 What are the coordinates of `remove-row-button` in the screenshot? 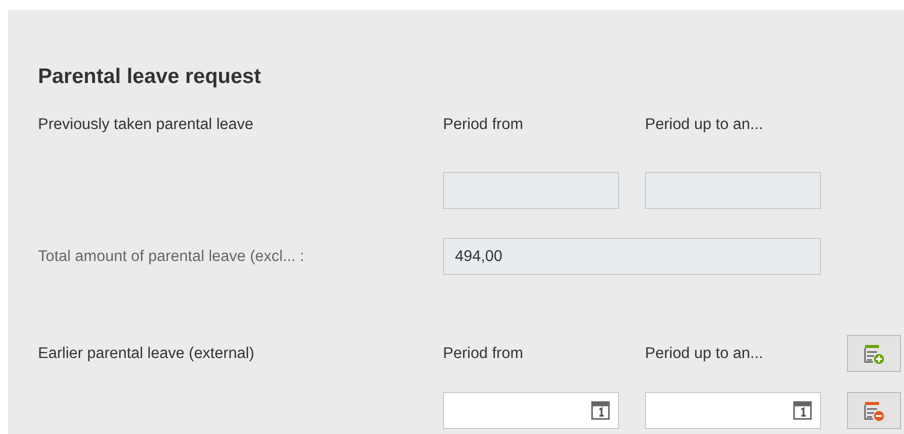 It's located at (874, 410).